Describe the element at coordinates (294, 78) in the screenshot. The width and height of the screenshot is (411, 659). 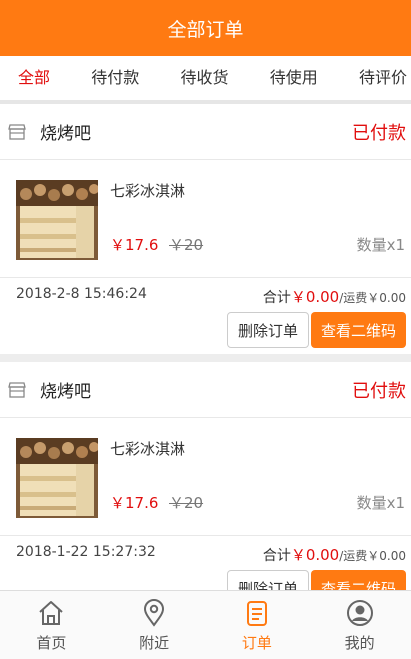
I see `tab-pending-use: 待使用` at that location.